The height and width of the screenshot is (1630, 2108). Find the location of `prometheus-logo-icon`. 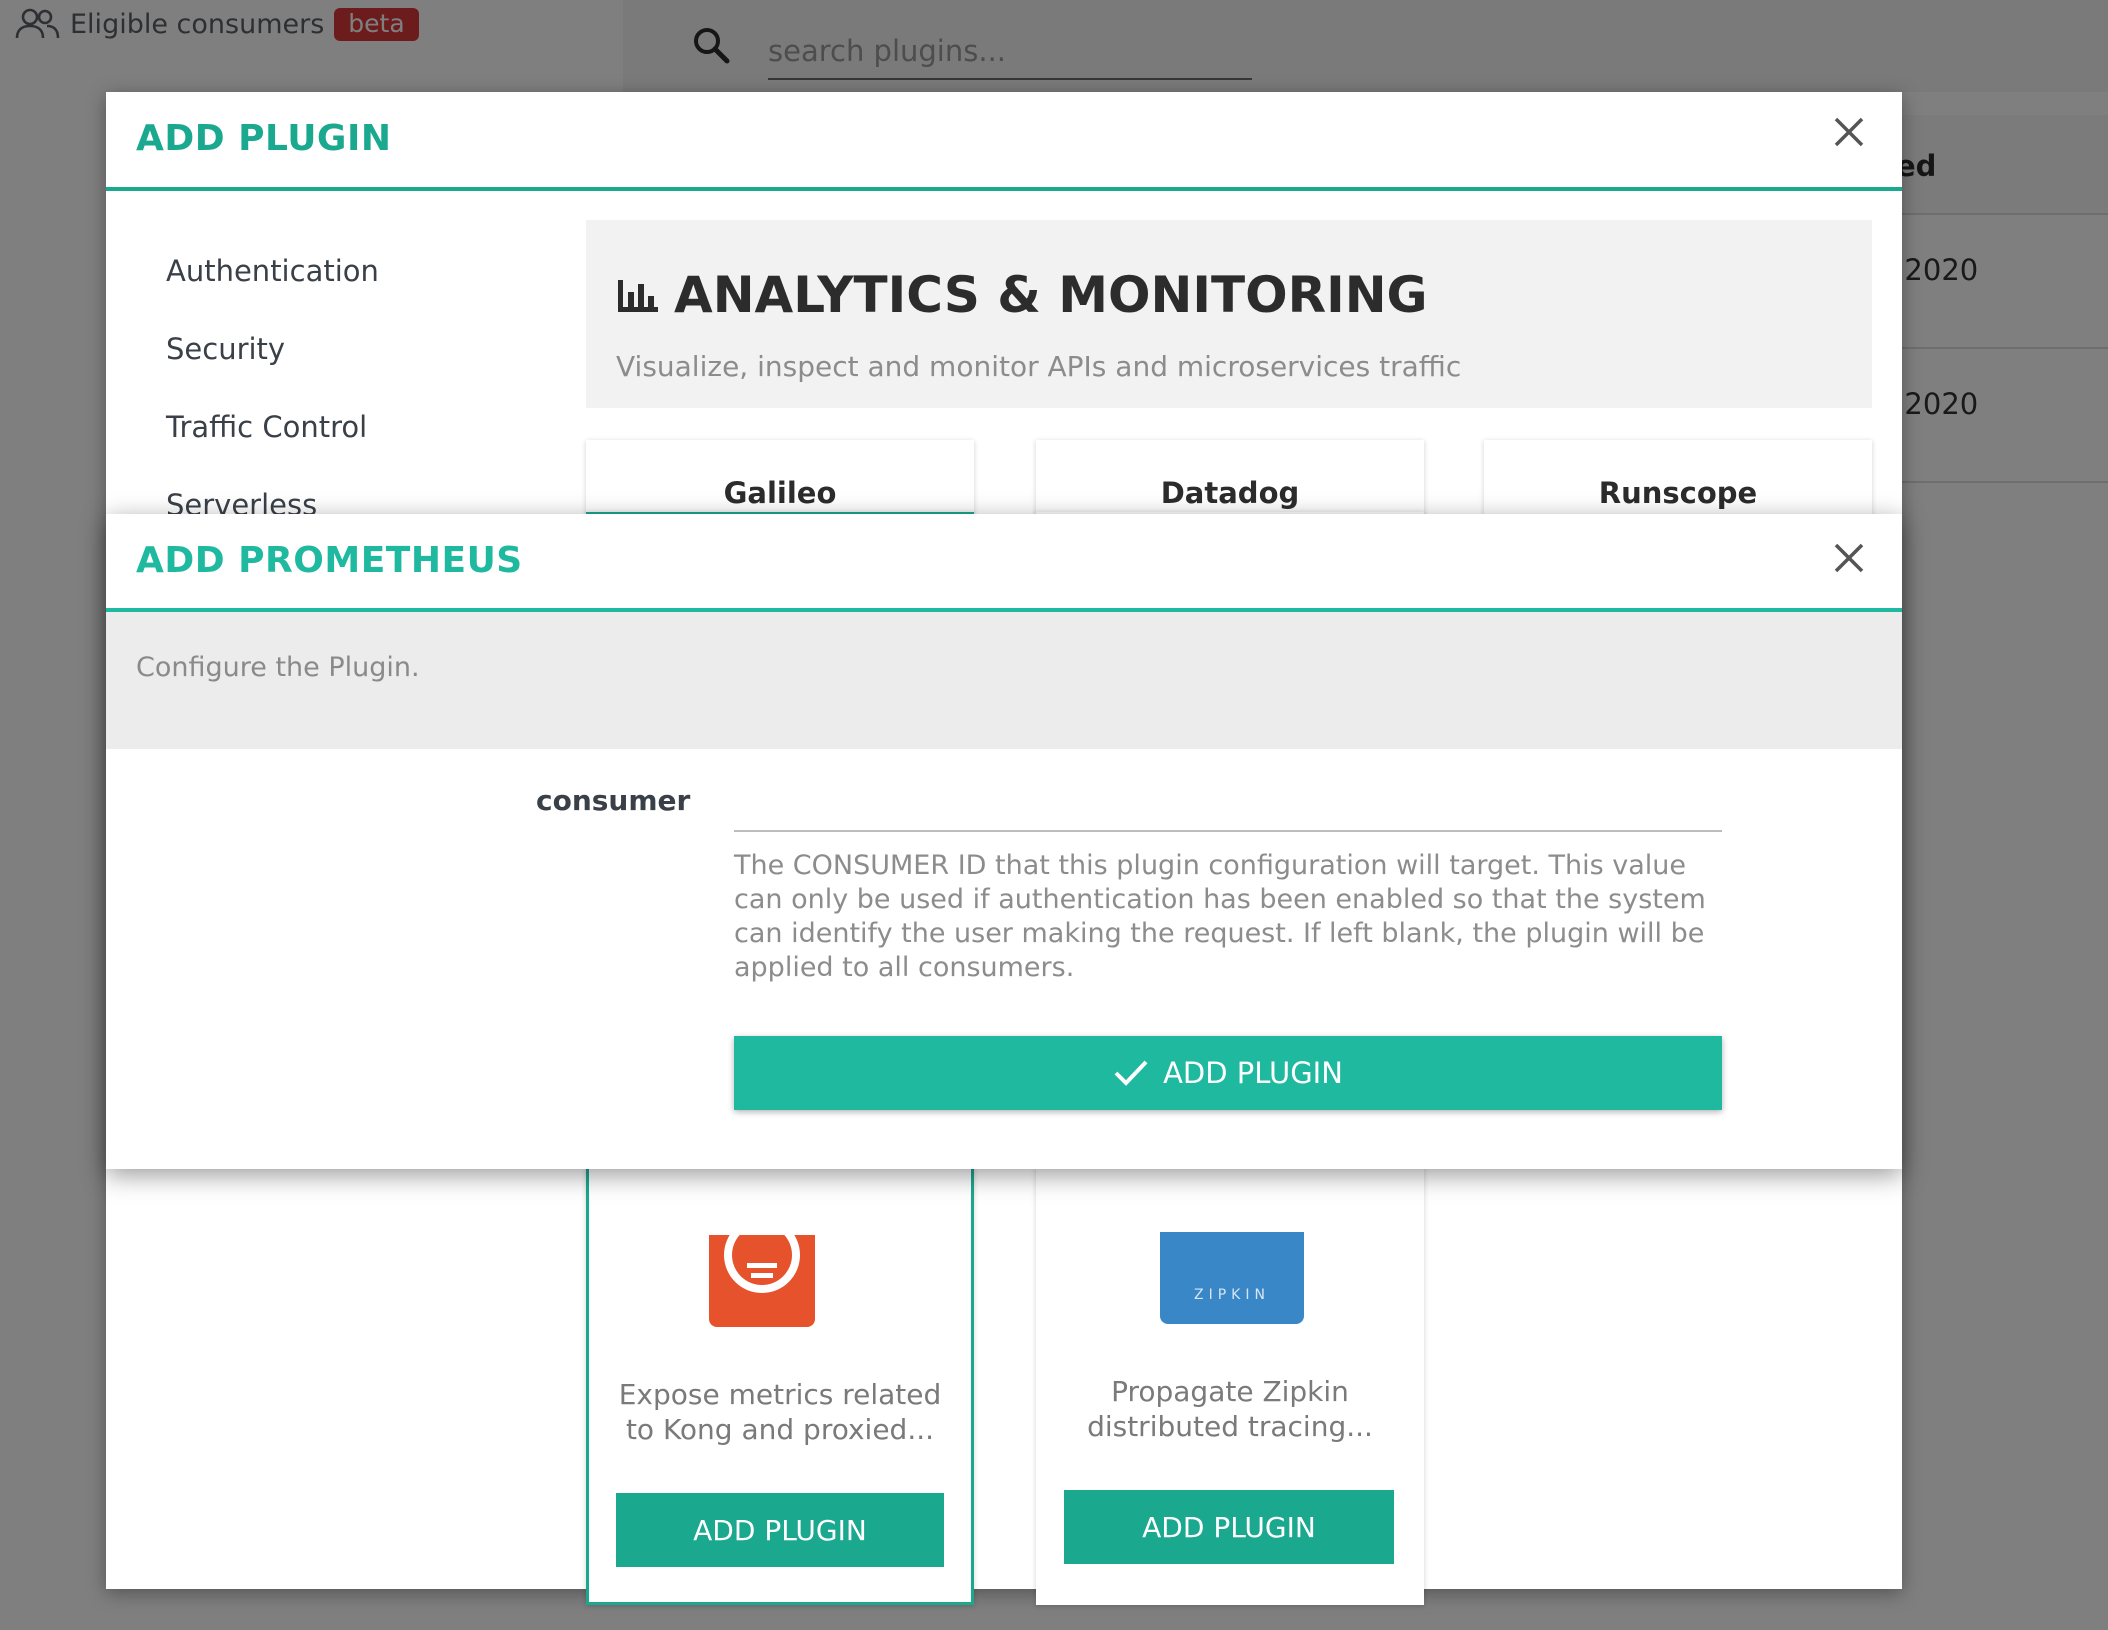

prometheus-logo-icon is located at coordinates (762, 1255).